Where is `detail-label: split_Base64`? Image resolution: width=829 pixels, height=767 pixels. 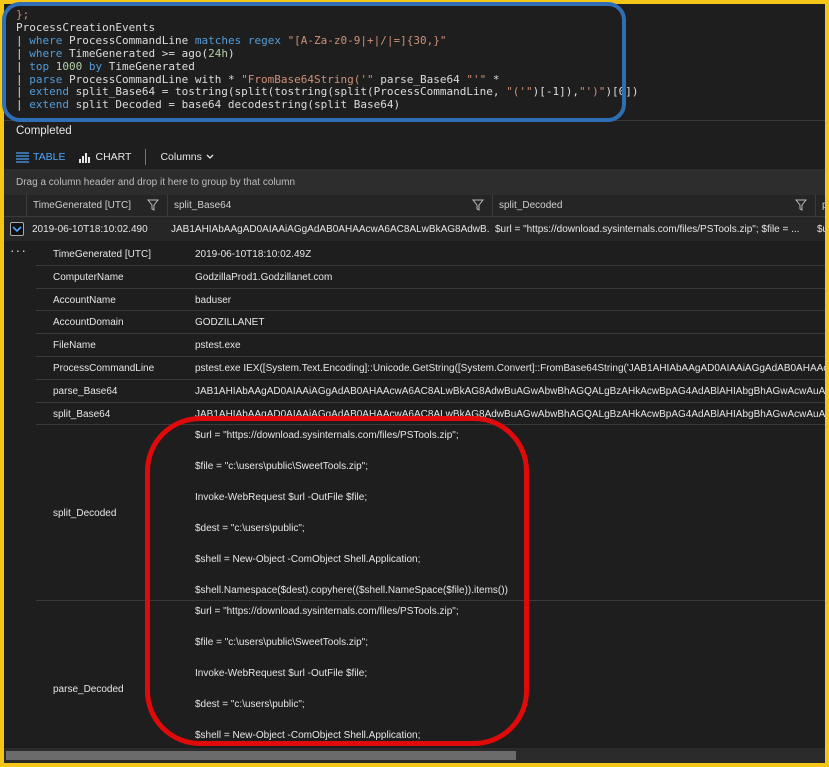
detail-label: split_Base64 is located at coordinates (82, 414).